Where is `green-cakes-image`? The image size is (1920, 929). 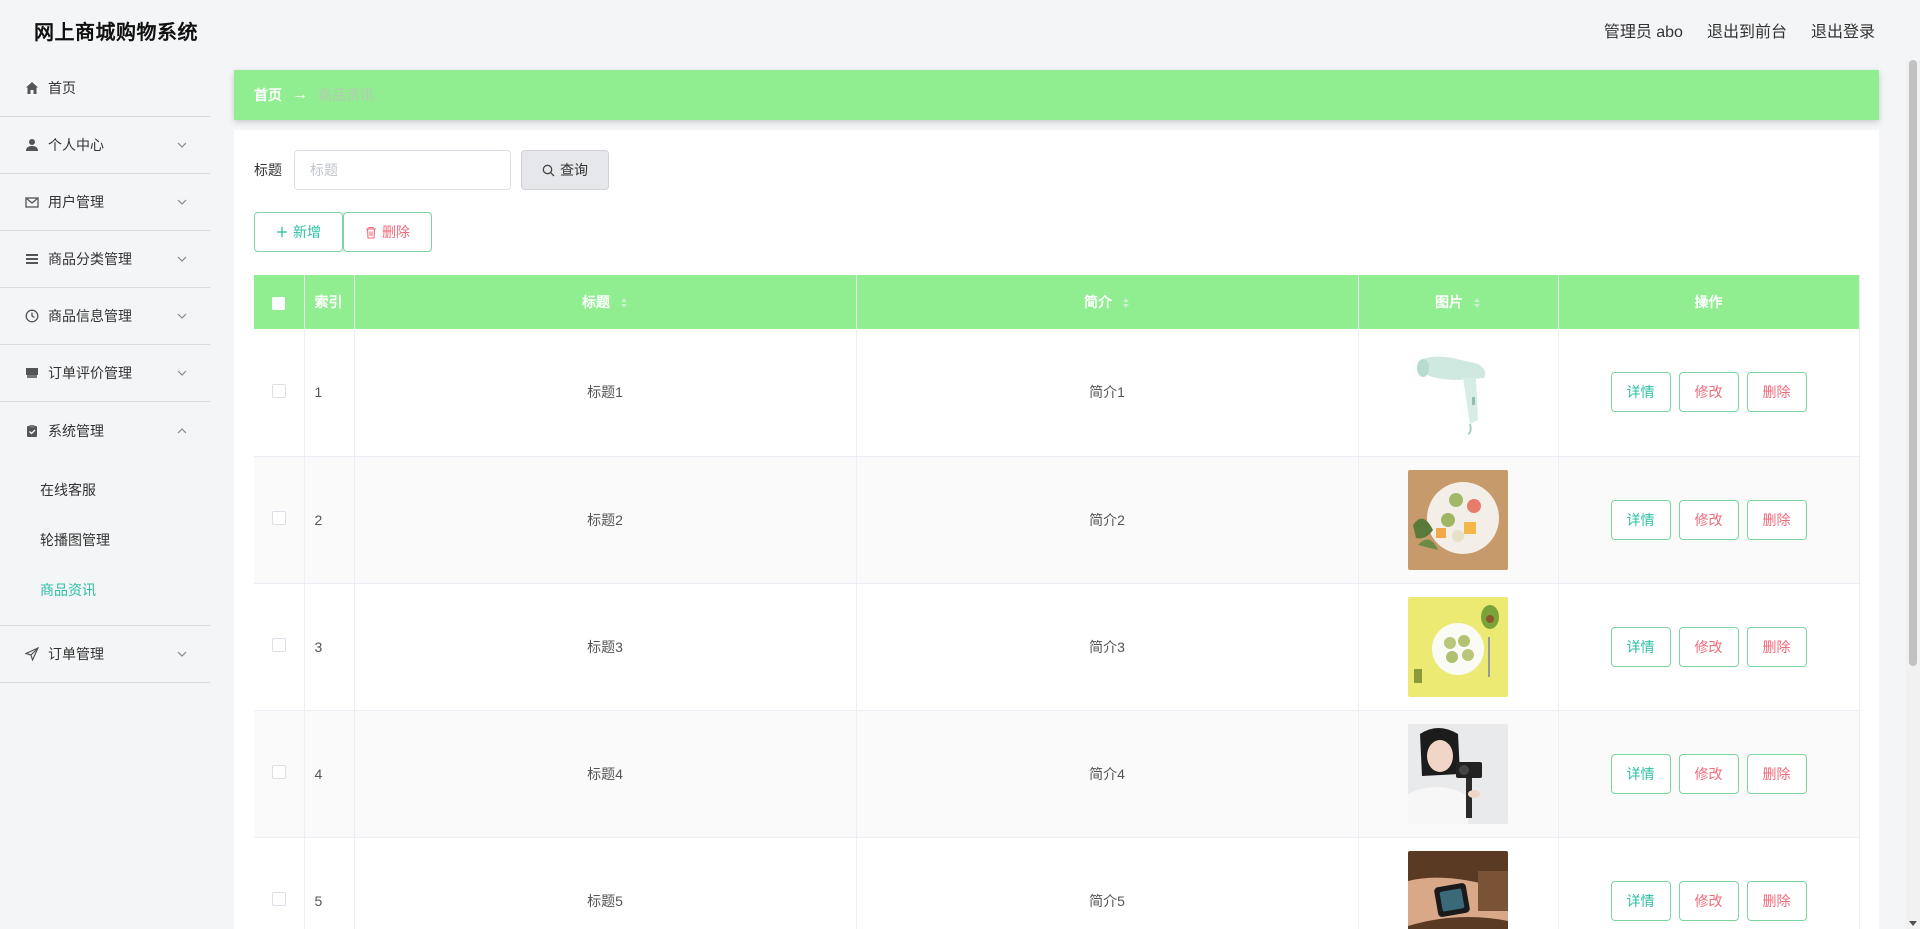 green-cakes-image is located at coordinates (1458, 646).